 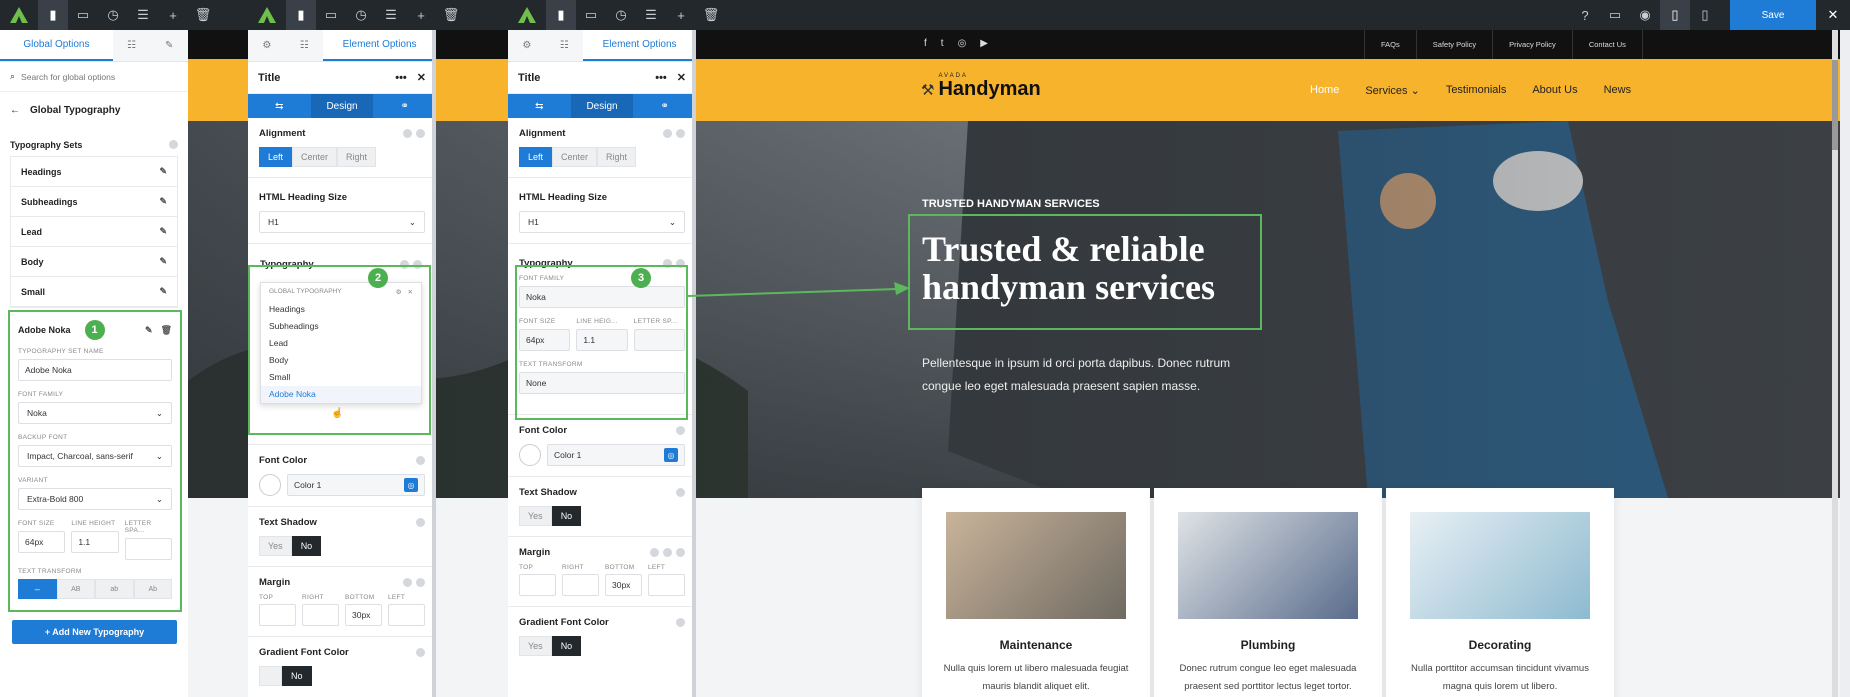 What do you see at coordinates (1390, 44) in the screenshot?
I see `top-link-faqs: FAQs` at bounding box center [1390, 44].